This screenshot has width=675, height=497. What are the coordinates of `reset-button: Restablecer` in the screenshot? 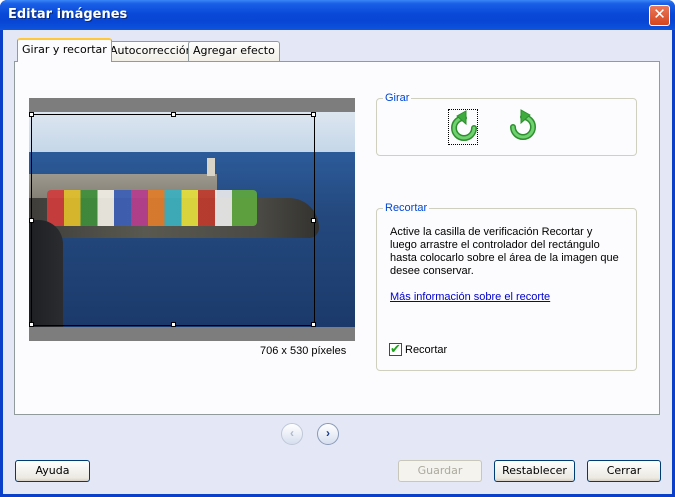 It's located at (534, 471).